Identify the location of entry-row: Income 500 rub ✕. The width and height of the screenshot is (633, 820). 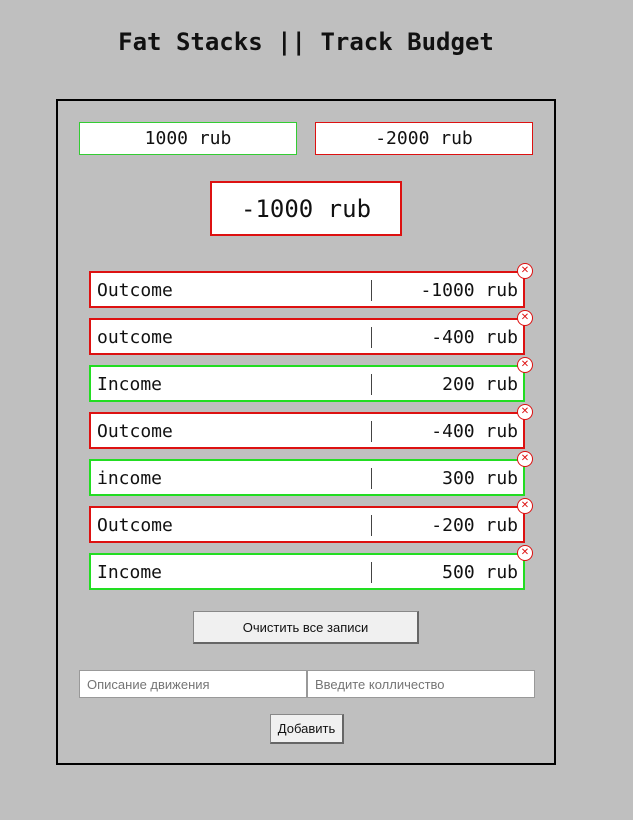
(311, 567).